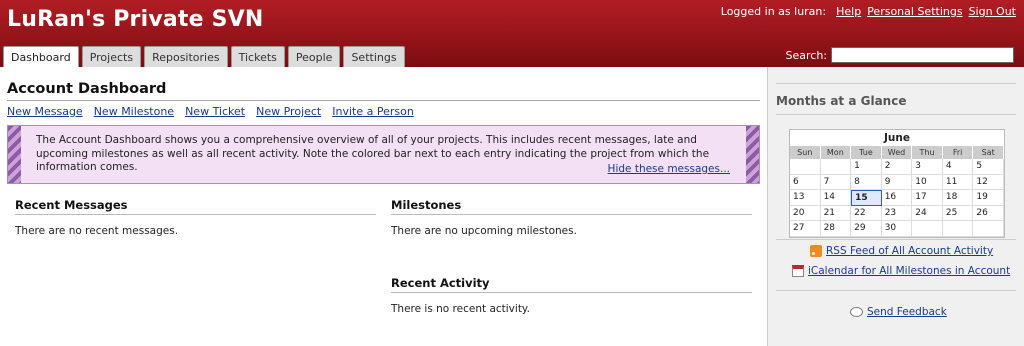 The height and width of the screenshot is (346, 1024). What do you see at coordinates (907, 312) in the screenshot?
I see `send-feedback-link: Send Feedback` at bounding box center [907, 312].